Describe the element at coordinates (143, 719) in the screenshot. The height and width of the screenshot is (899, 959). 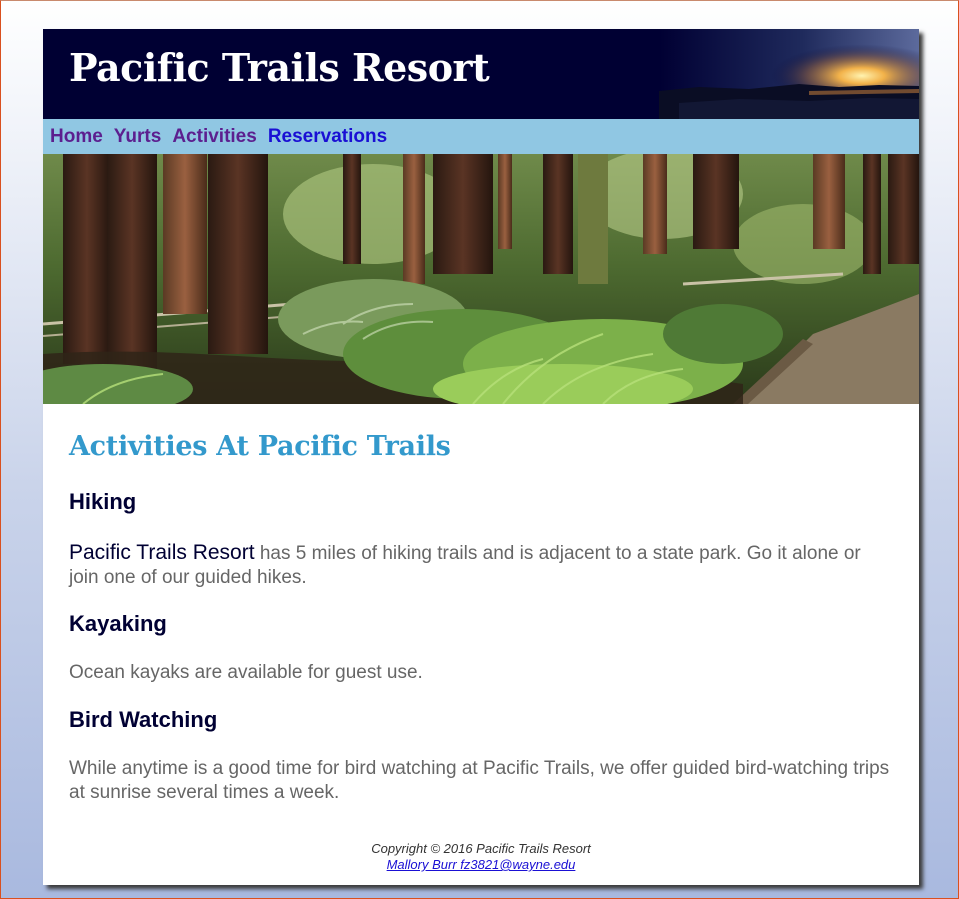
I see `bird-watching-heading: Bird Watching` at that location.